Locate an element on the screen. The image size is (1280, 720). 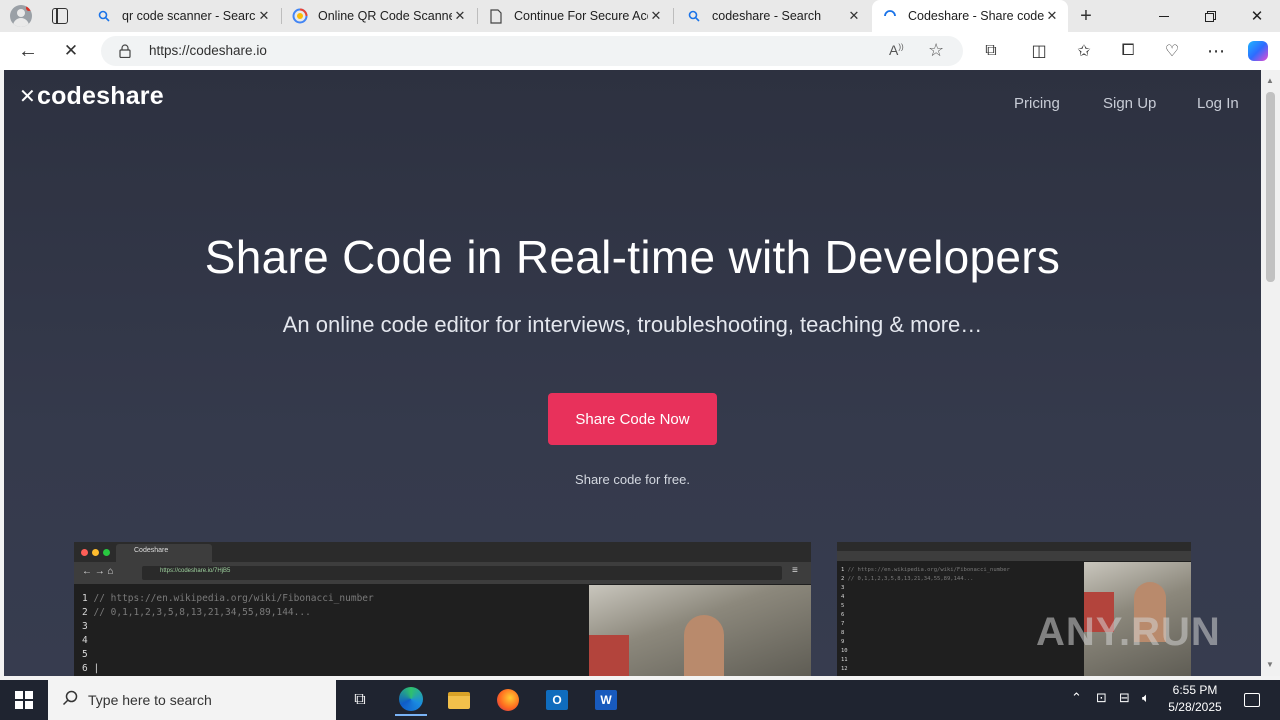
more-menu-icon: ⋯ is located at coordinates (1216, 51).